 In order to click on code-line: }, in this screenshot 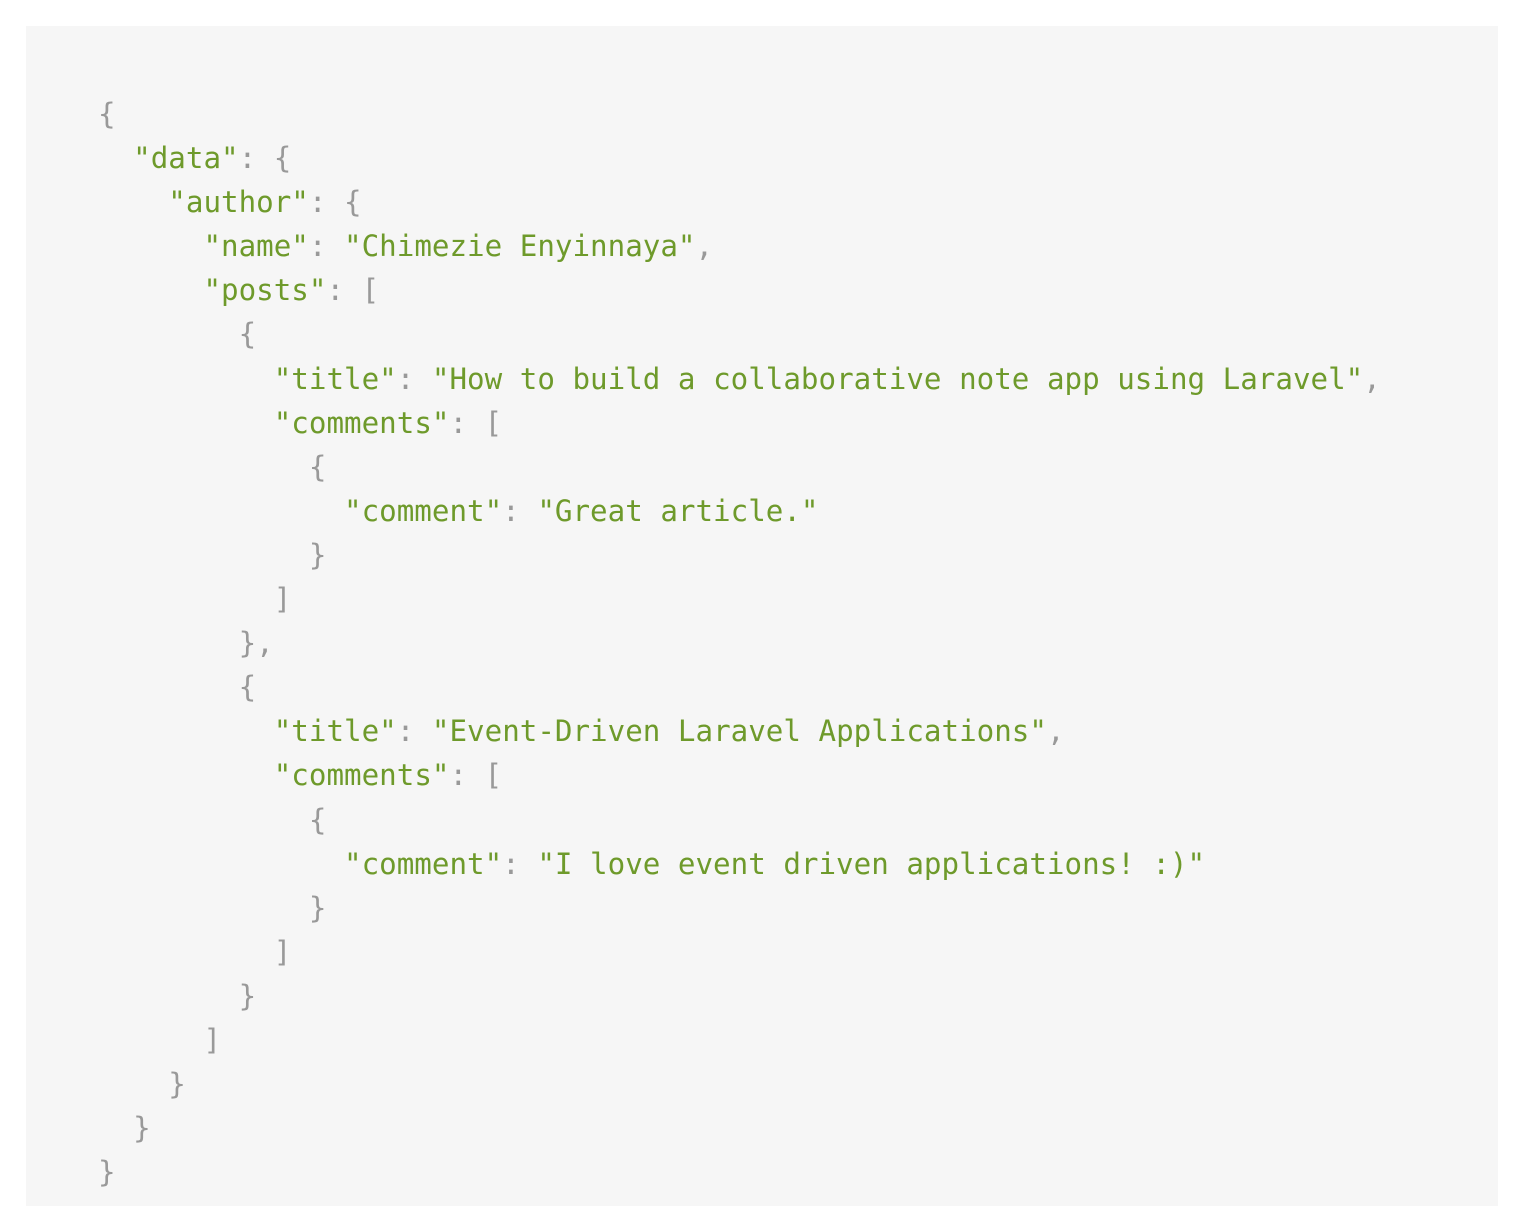, I will do `click(739, 643)`.